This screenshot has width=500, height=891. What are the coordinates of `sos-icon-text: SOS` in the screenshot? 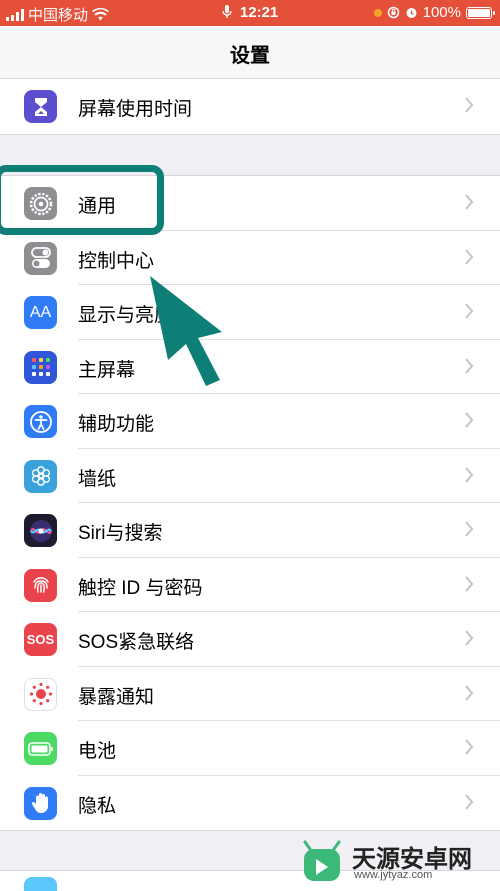 It's located at (40, 639).